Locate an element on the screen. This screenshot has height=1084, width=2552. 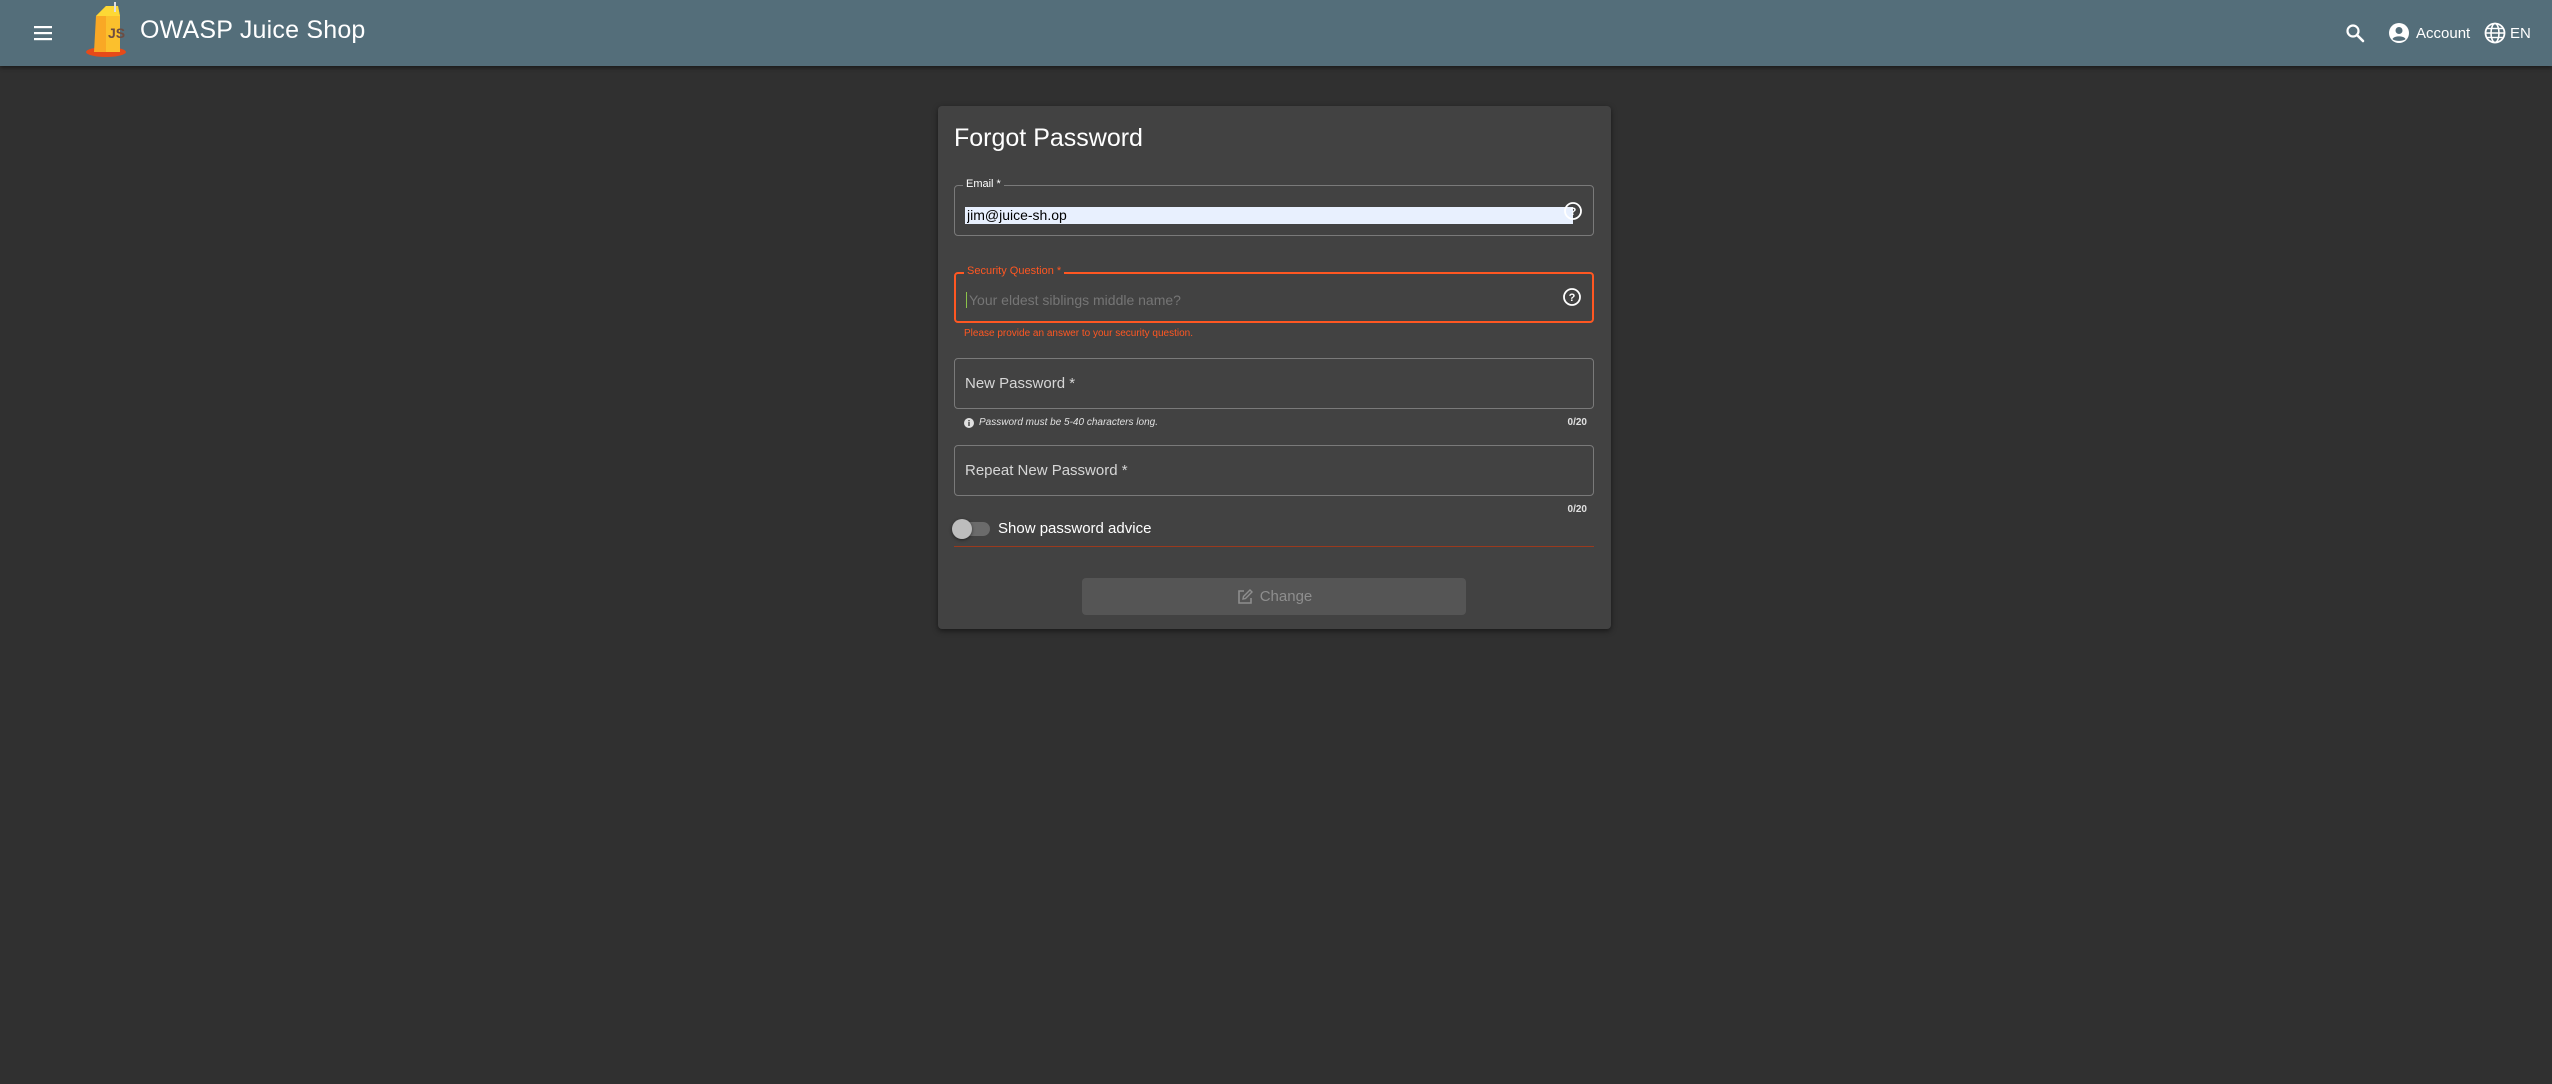
email-field: Email * ? is located at coordinates (1274, 207).